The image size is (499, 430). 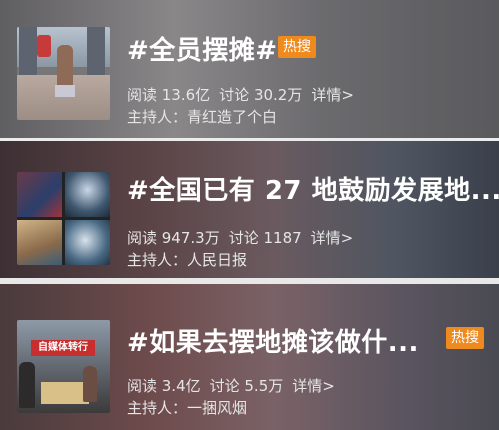 I want to click on thumbnail-shorts, so click(x=65, y=91).